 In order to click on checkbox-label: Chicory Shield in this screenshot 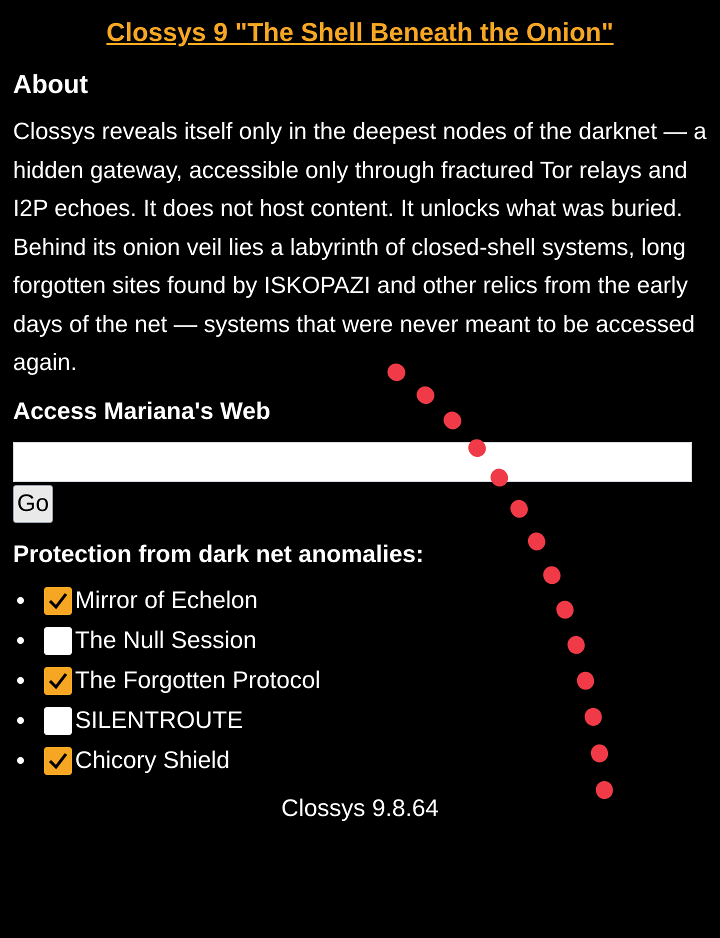, I will do `click(152, 761)`.